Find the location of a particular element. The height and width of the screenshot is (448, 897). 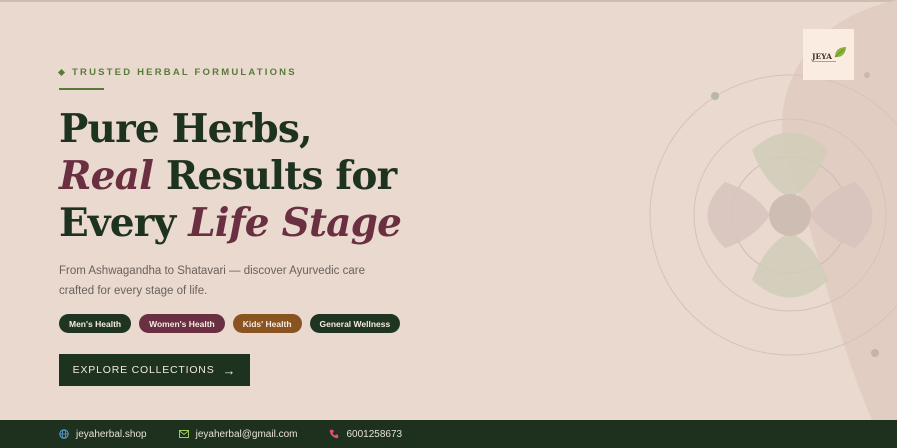

tag-womens-health: Women's Health is located at coordinates (182, 323).